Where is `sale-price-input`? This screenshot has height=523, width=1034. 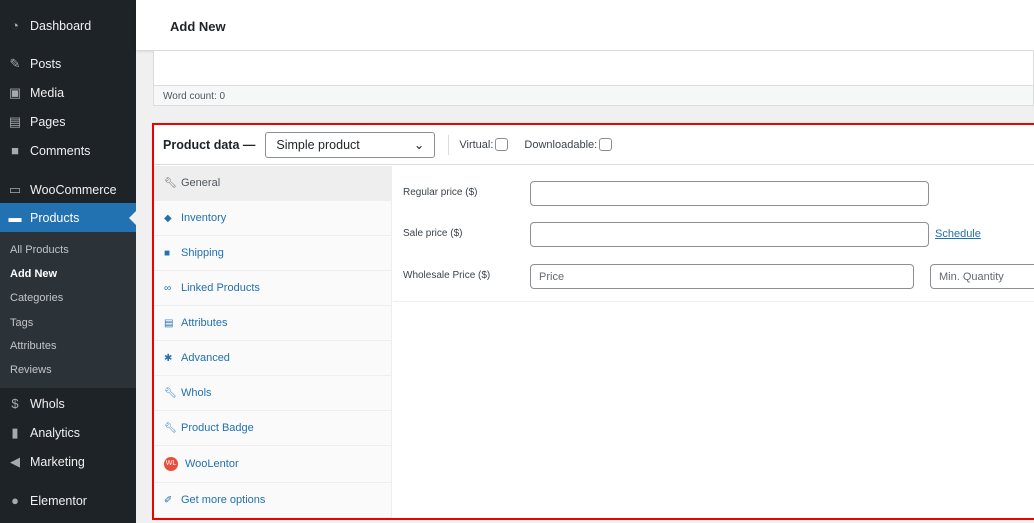
sale-price-input is located at coordinates (729, 234).